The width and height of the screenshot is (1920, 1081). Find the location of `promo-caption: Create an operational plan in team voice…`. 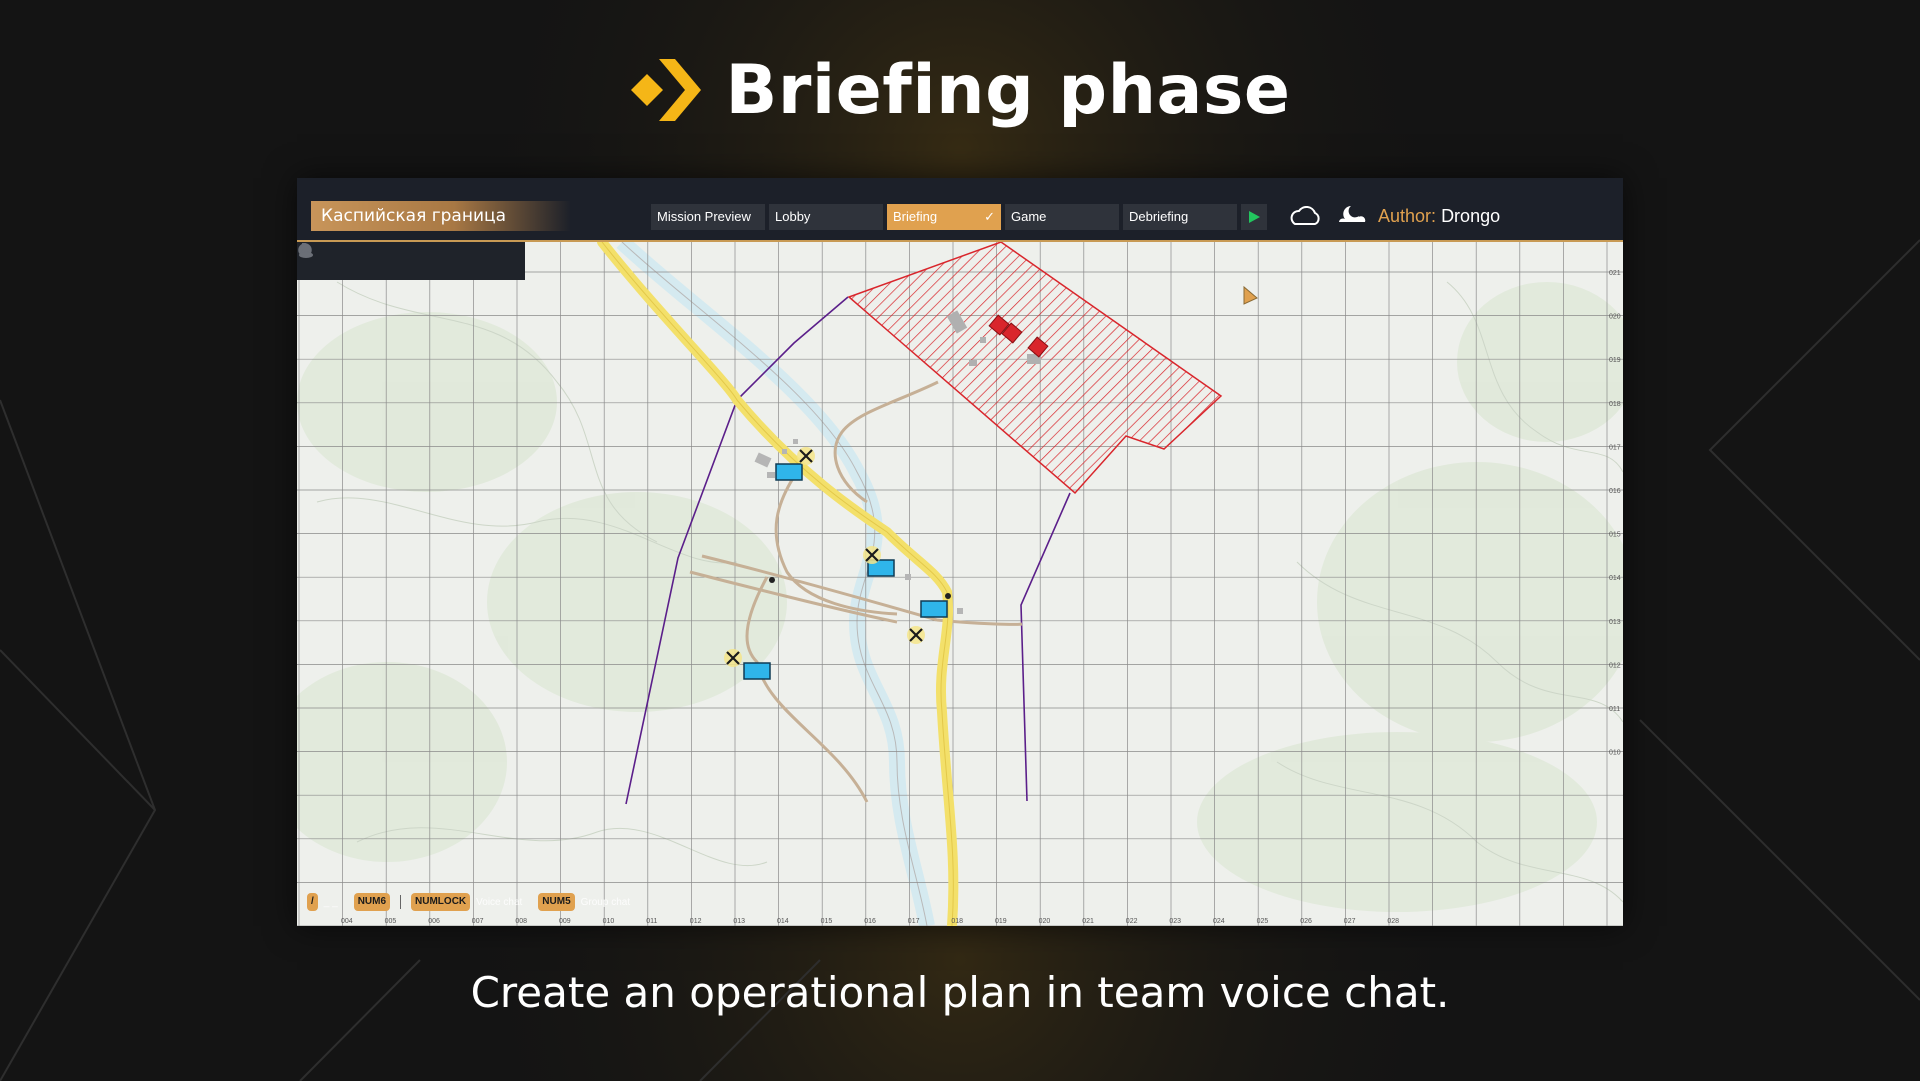

promo-caption: Create an operational plan in team voice… is located at coordinates (960, 992).